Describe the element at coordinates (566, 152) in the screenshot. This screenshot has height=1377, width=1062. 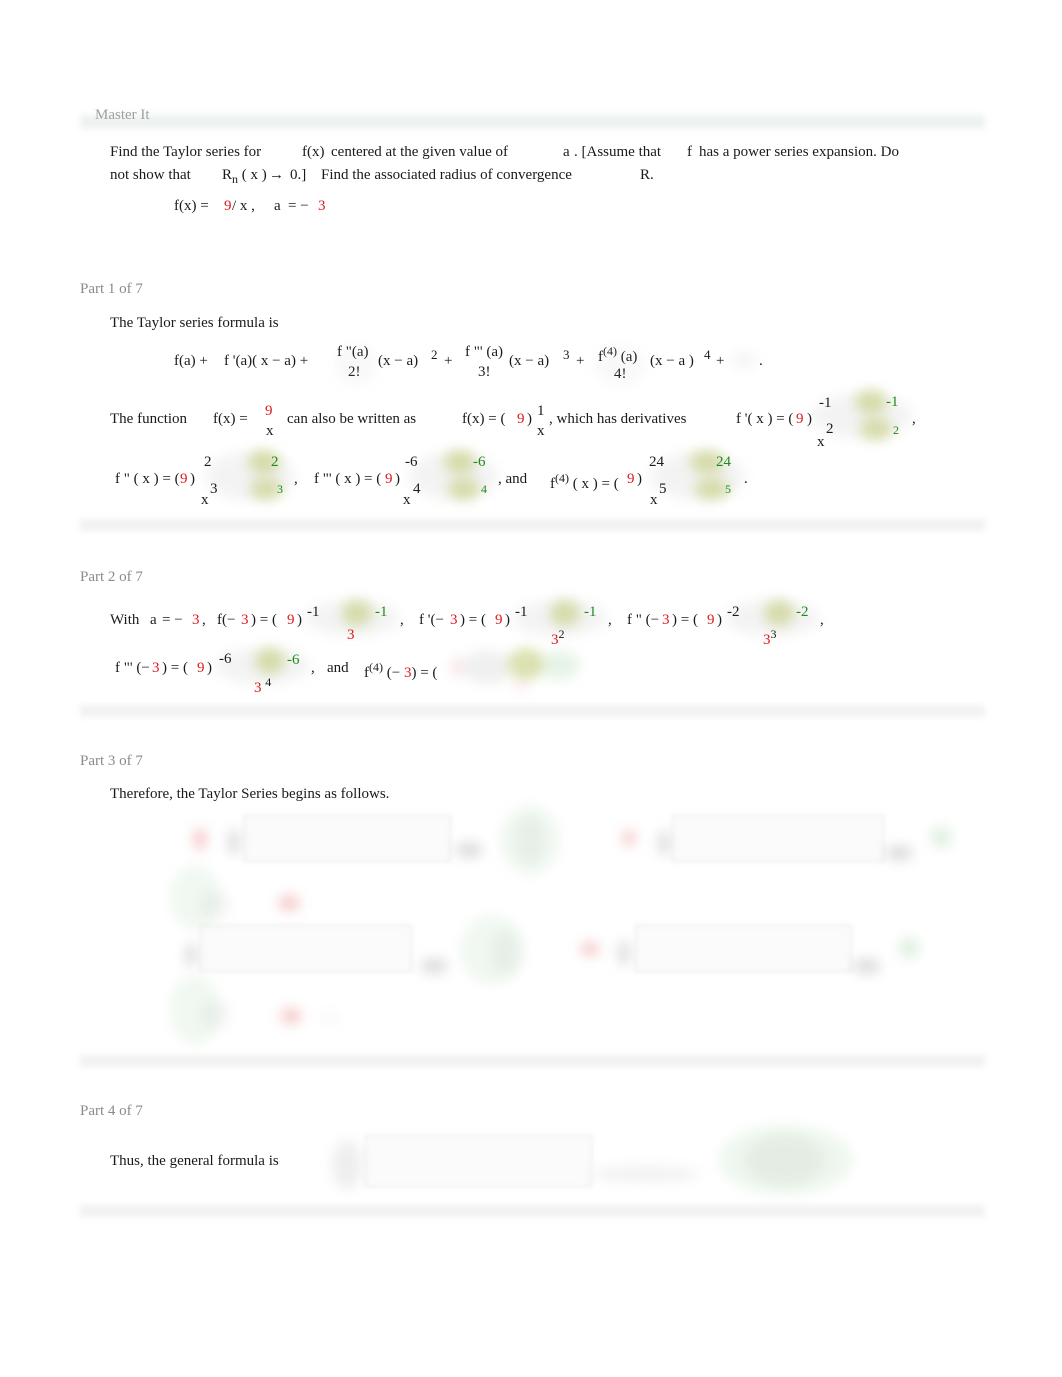
I see `math-a: a` at that location.